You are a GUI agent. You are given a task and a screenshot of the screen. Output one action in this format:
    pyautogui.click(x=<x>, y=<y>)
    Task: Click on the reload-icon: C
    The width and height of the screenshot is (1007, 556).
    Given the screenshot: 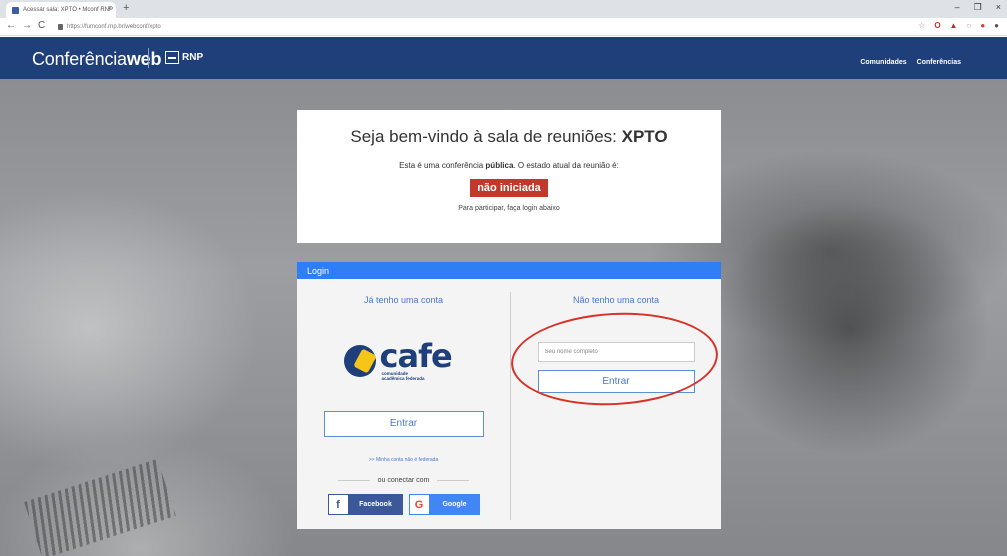 What is the action you would take?
    pyautogui.click(x=41, y=25)
    